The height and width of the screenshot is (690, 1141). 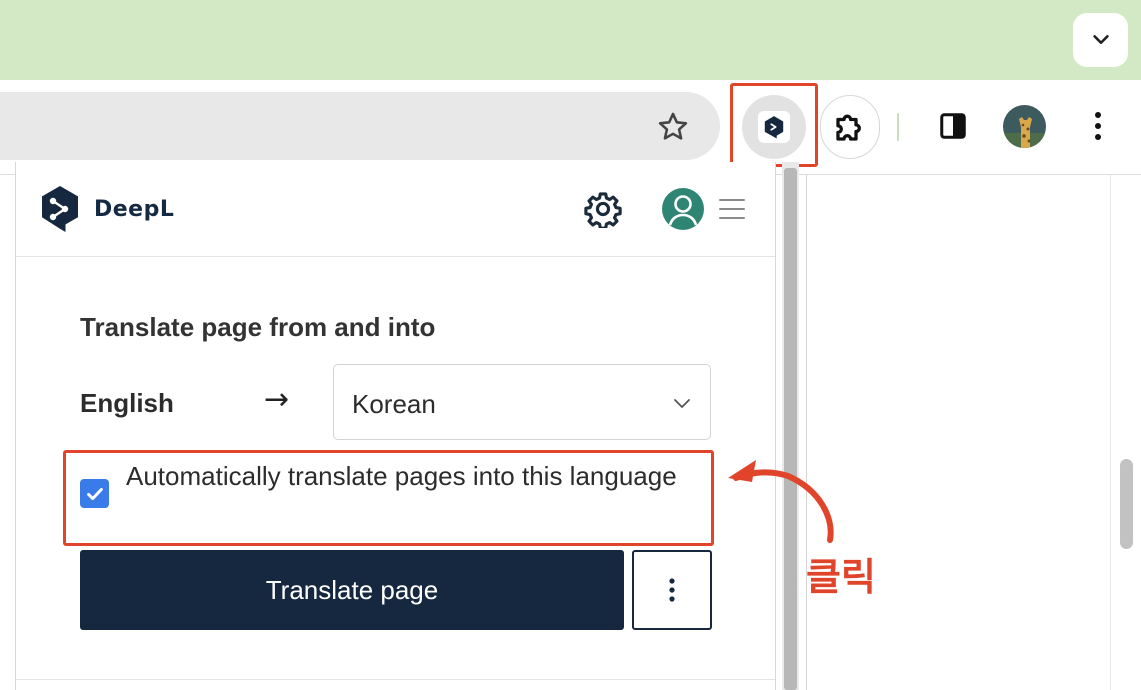 I want to click on giraffe-avatar-icon, so click(x=1024, y=126).